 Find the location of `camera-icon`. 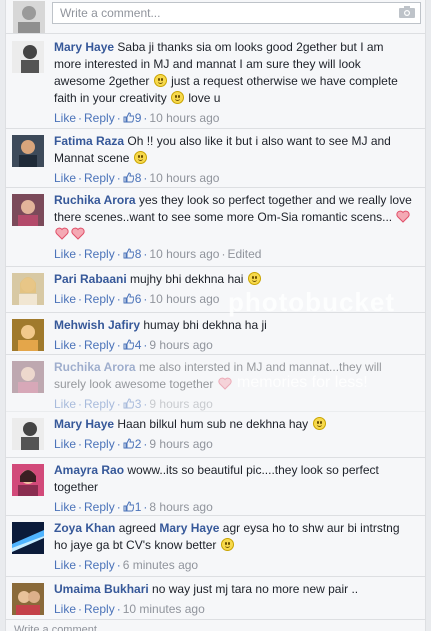

camera-icon is located at coordinates (407, 12).